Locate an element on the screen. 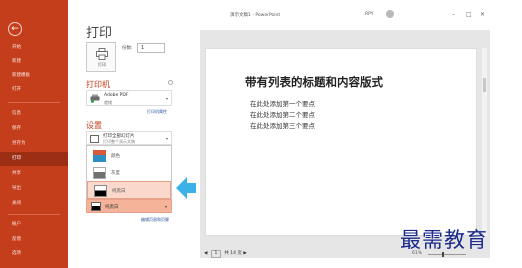 The image size is (522, 268). slide-bullet: 在此处添加第二个要点 is located at coordinates (282, 115).